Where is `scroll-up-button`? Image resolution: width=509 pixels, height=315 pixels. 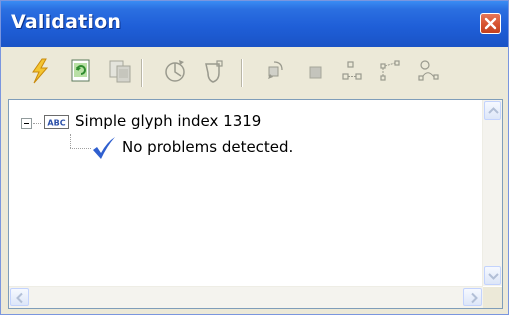 scroll-up-button is located at coordinates (492, 110).